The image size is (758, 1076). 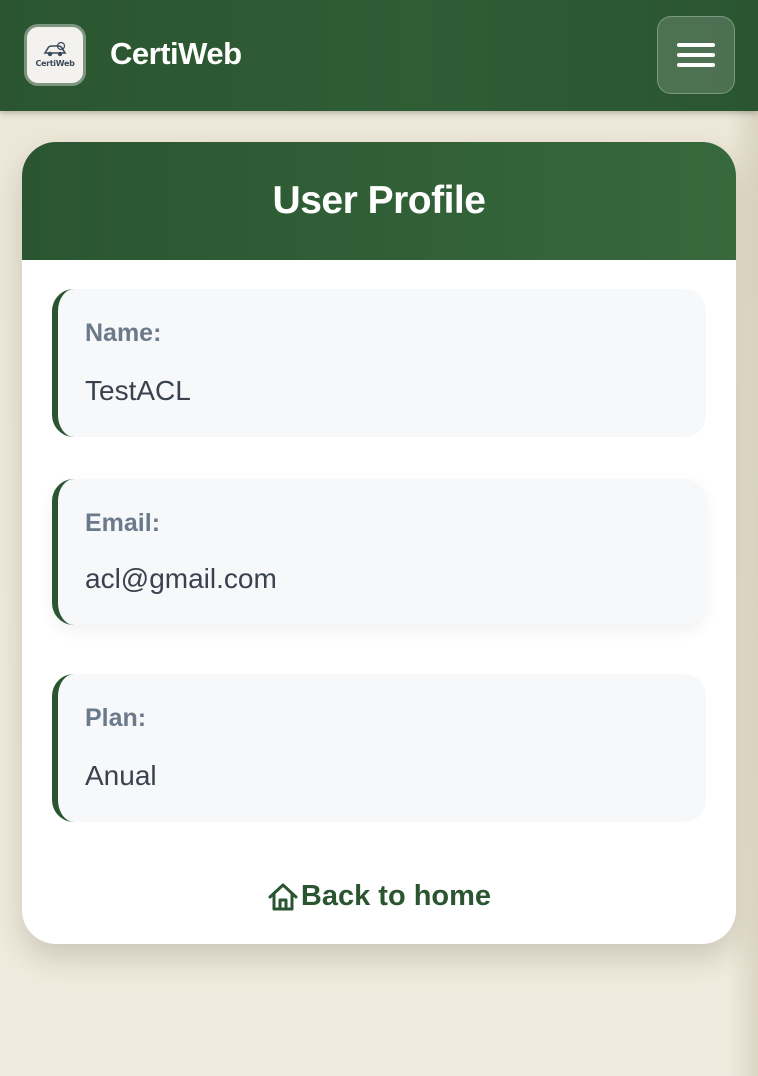 I want to click on page-title: User Profile, so click(x=379, y=200).